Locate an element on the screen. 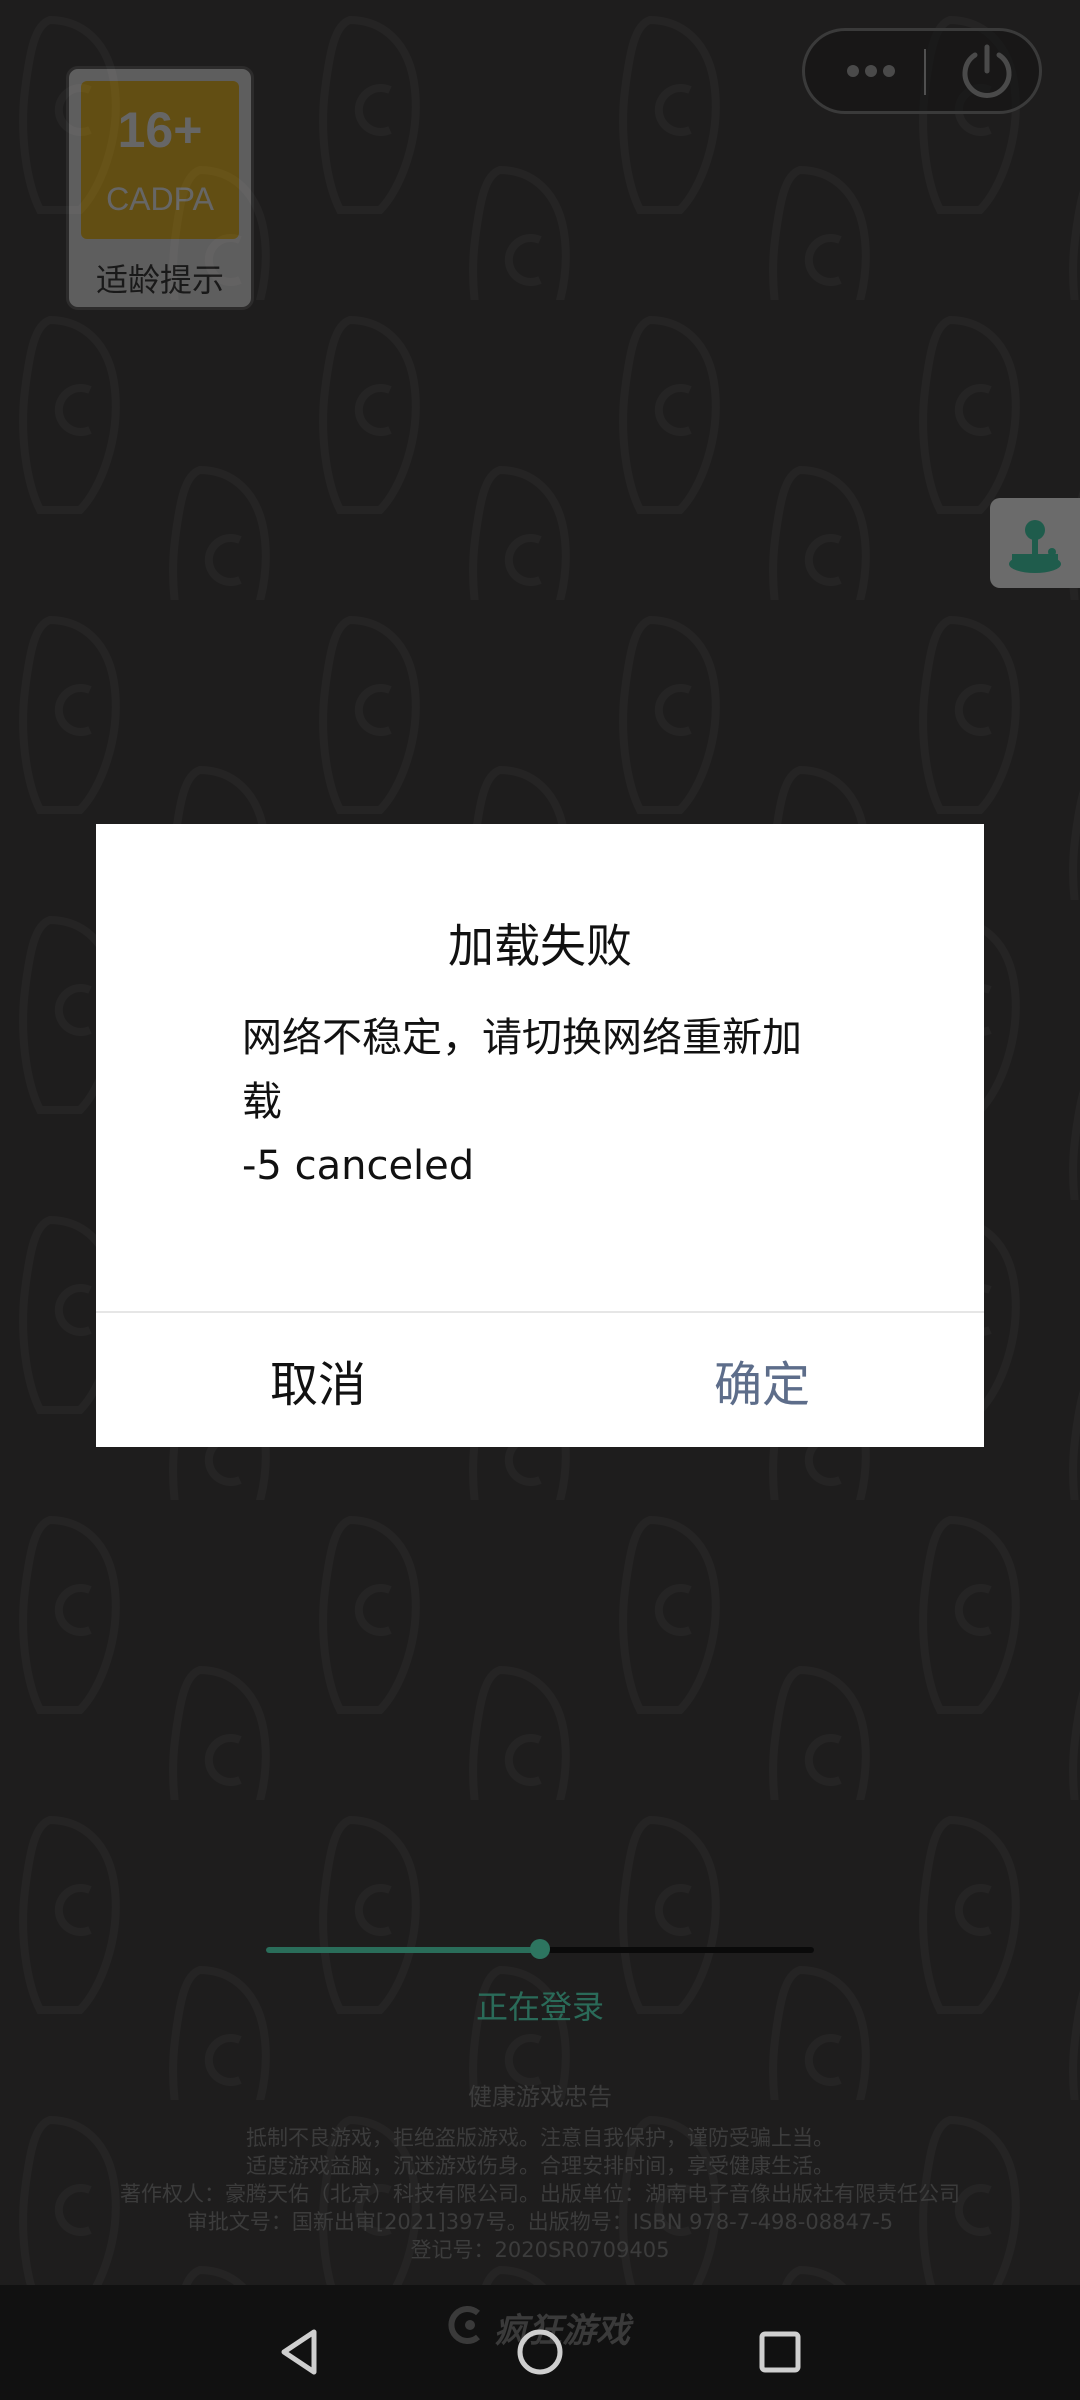 This screenshot has width=1080, height=2400. joystick-icon is located at coordinates (1035, 546).